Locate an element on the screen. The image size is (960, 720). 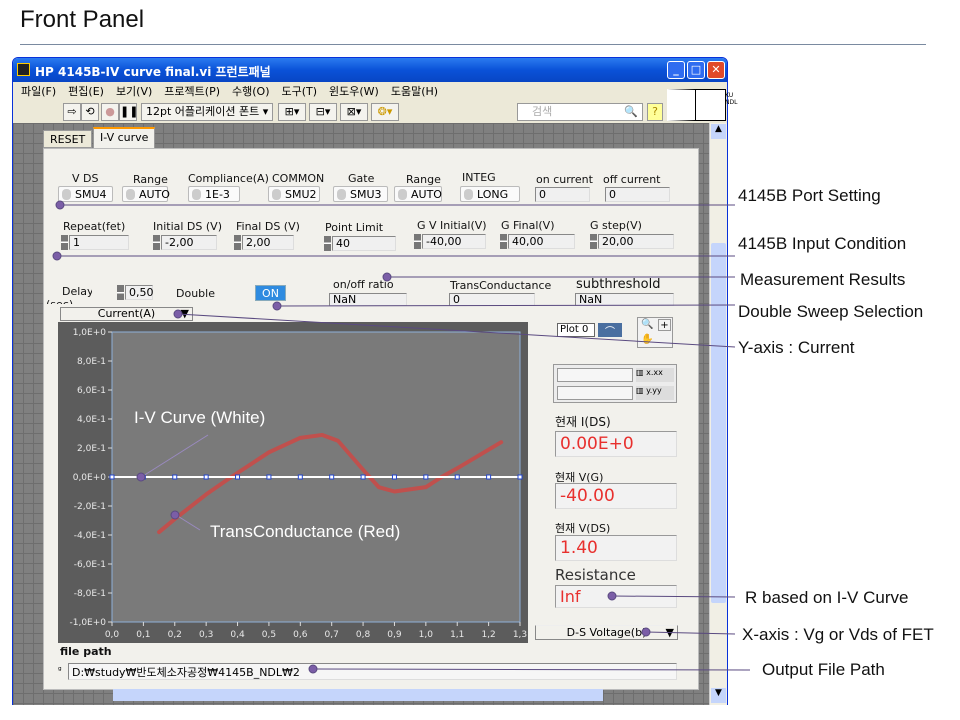
pan-hand-icon: ✋ is located at coordinates (647, 339).